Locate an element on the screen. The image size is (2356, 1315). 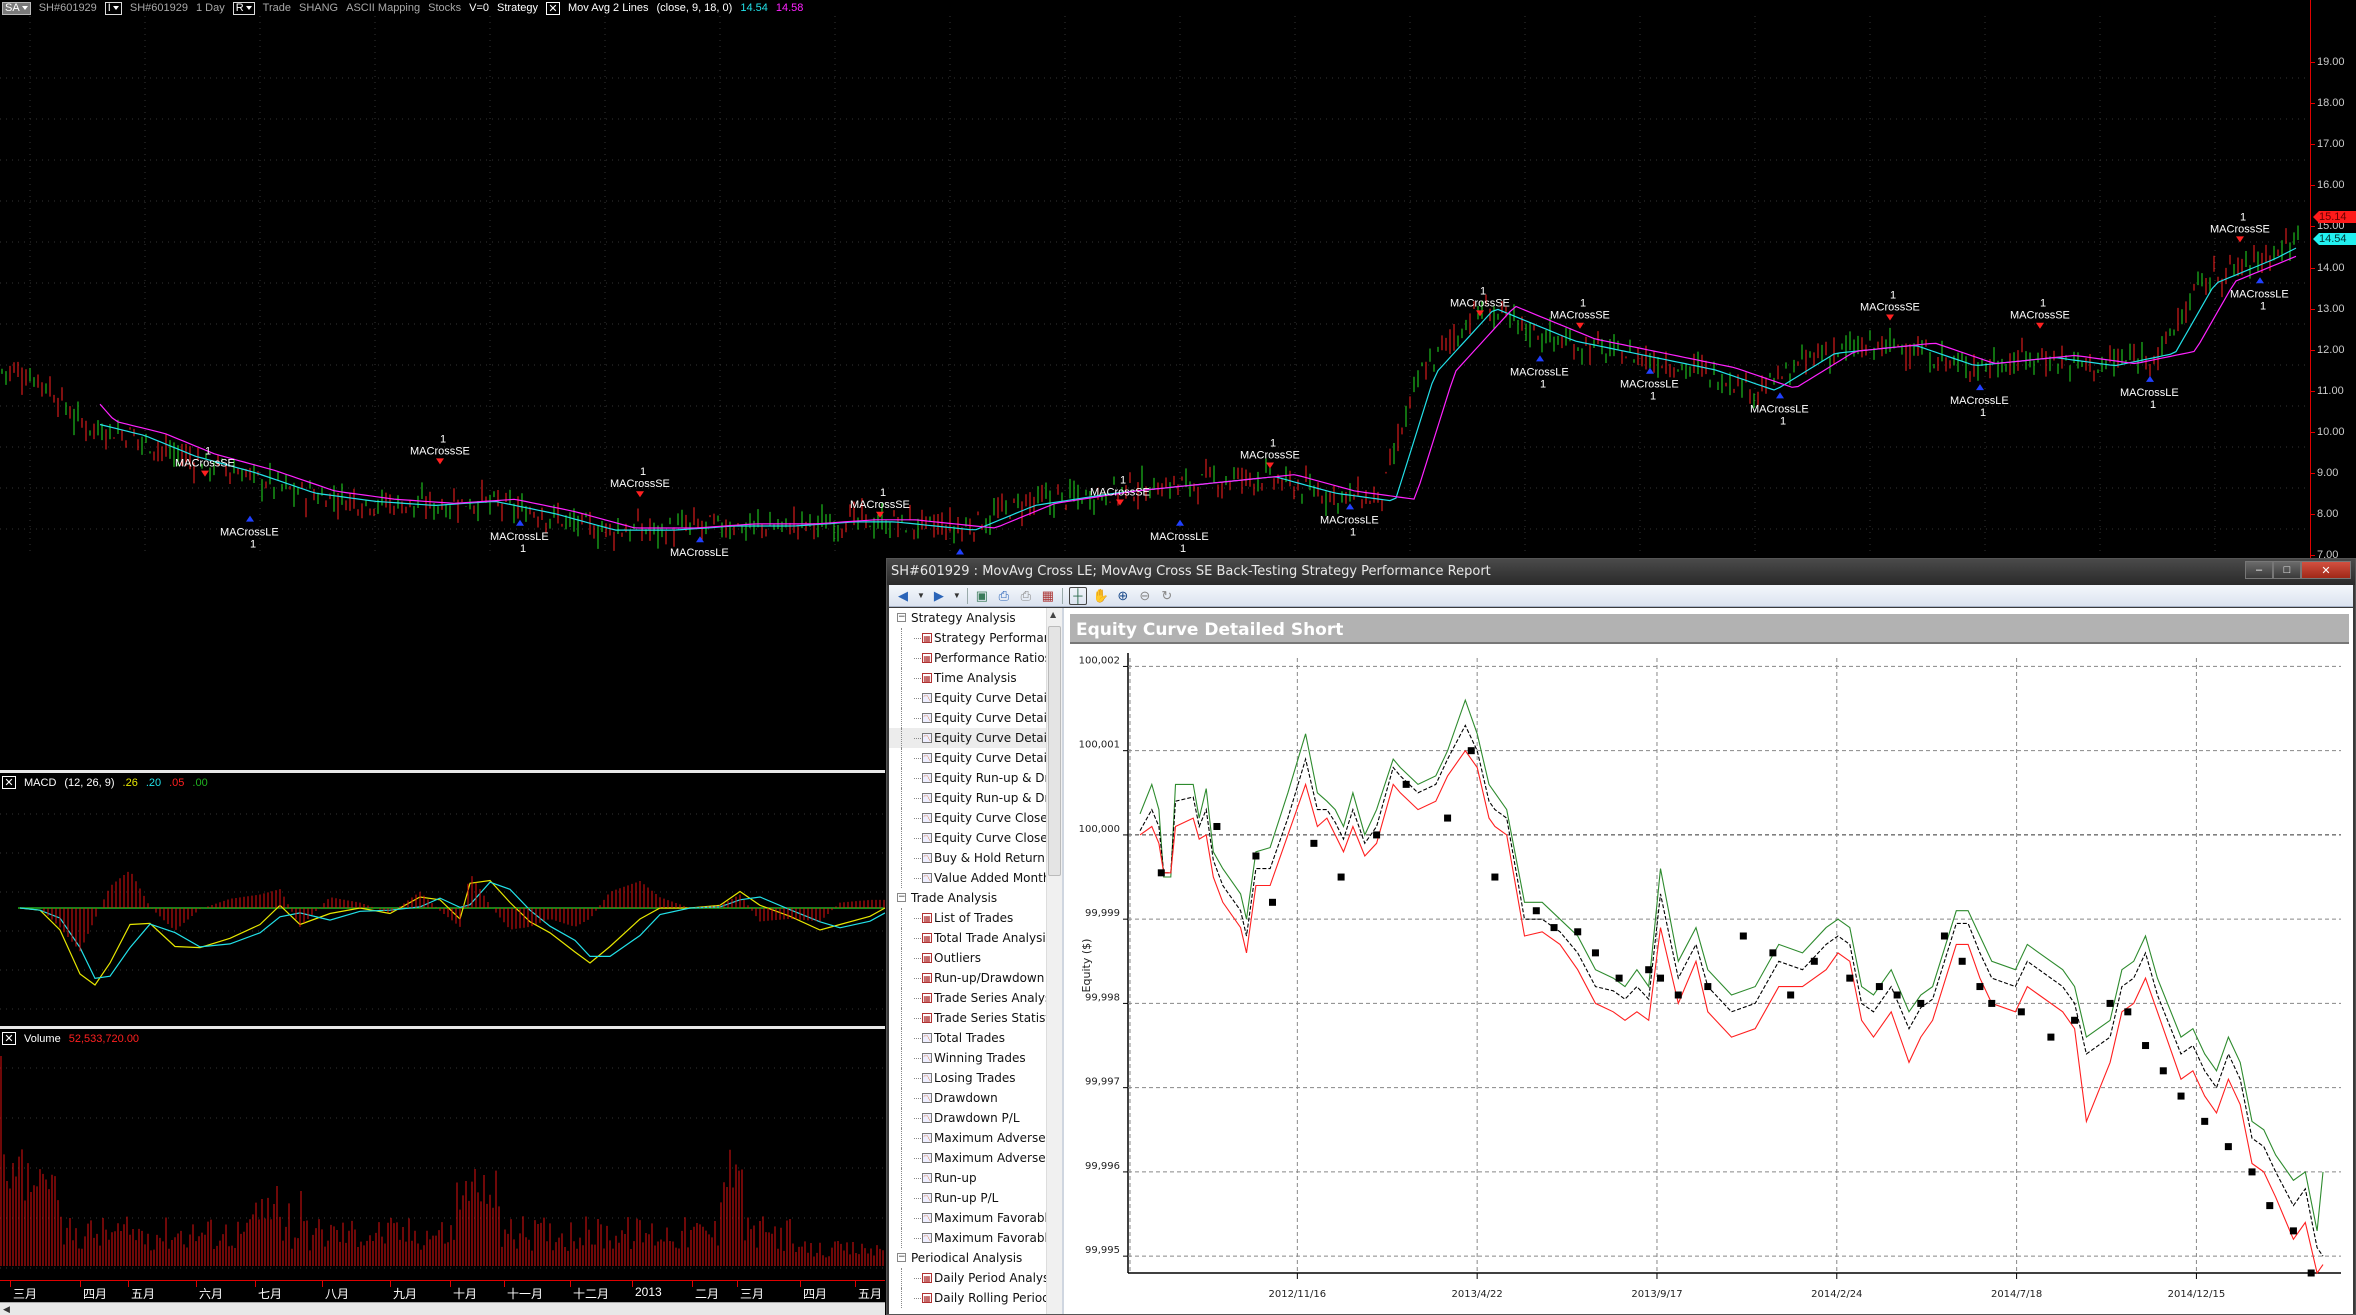
table-icon: ▦ is located at coordinates (1048, 596).